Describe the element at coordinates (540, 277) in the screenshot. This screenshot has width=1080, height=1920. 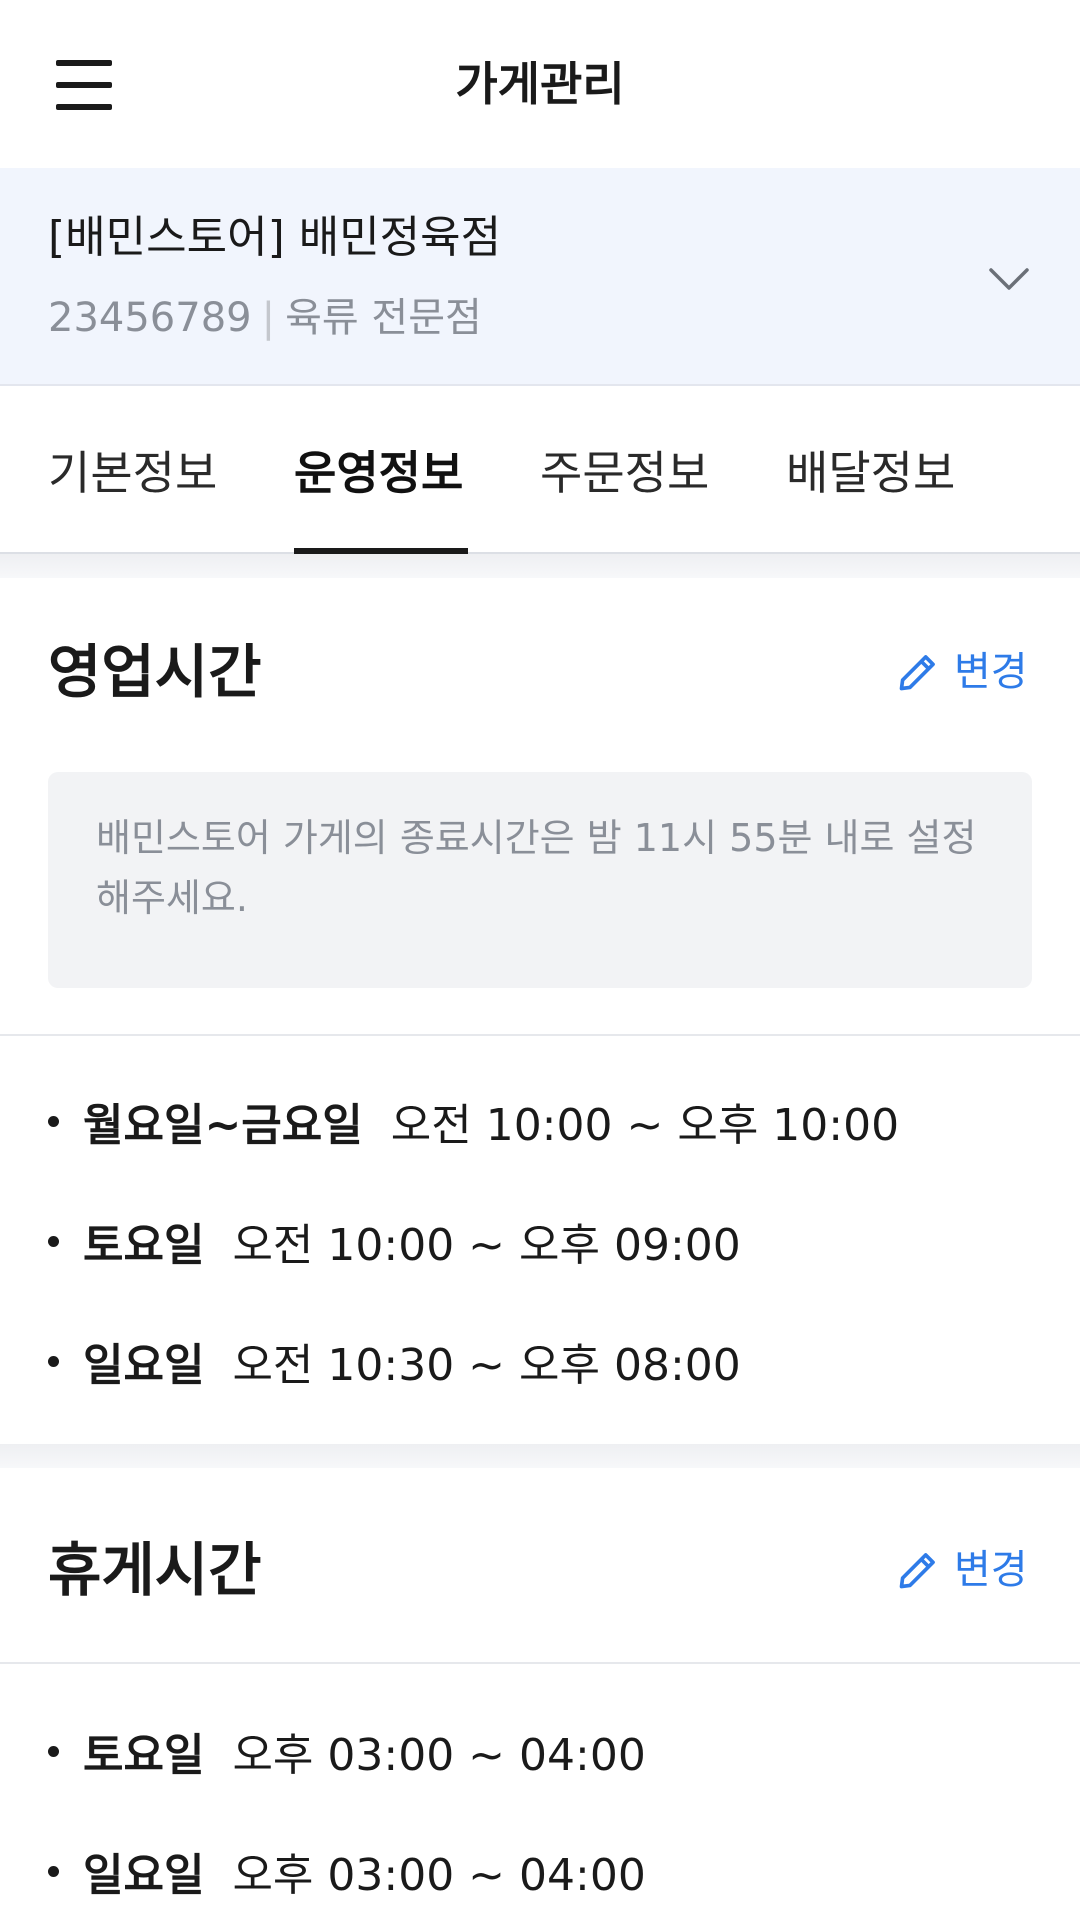
I see `store-selector: [배민스토어] 배민정육점 23456789 | 육류 전문점` at that location.